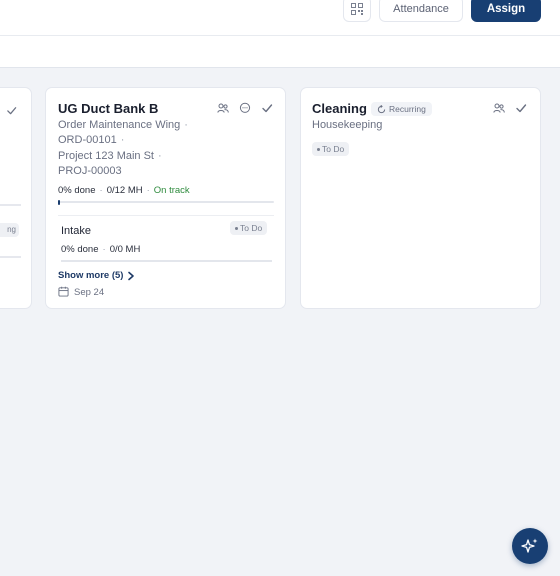  What do you see at coordinates (76, 231) in the screenshot?
I see `subtask-name: Intake` at bounding box center [76, 231].